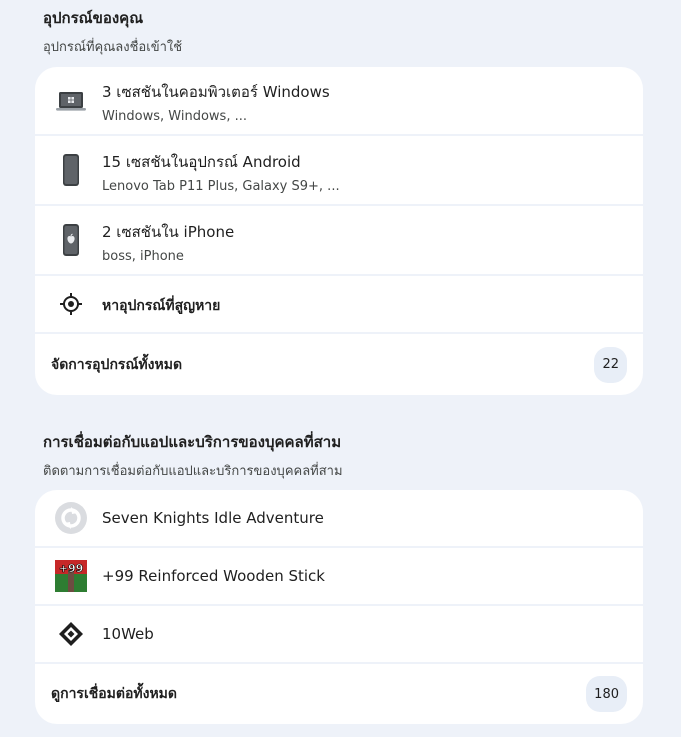 The width and height of the screenshot is (681, 737). Describe the element at coordinates (112, 31) in the screenshot. I see `devices-header: อุปกรณ์ของคุณ อุปกรณ์ที่คุณลงชื่อเข้าใช้` at that location.